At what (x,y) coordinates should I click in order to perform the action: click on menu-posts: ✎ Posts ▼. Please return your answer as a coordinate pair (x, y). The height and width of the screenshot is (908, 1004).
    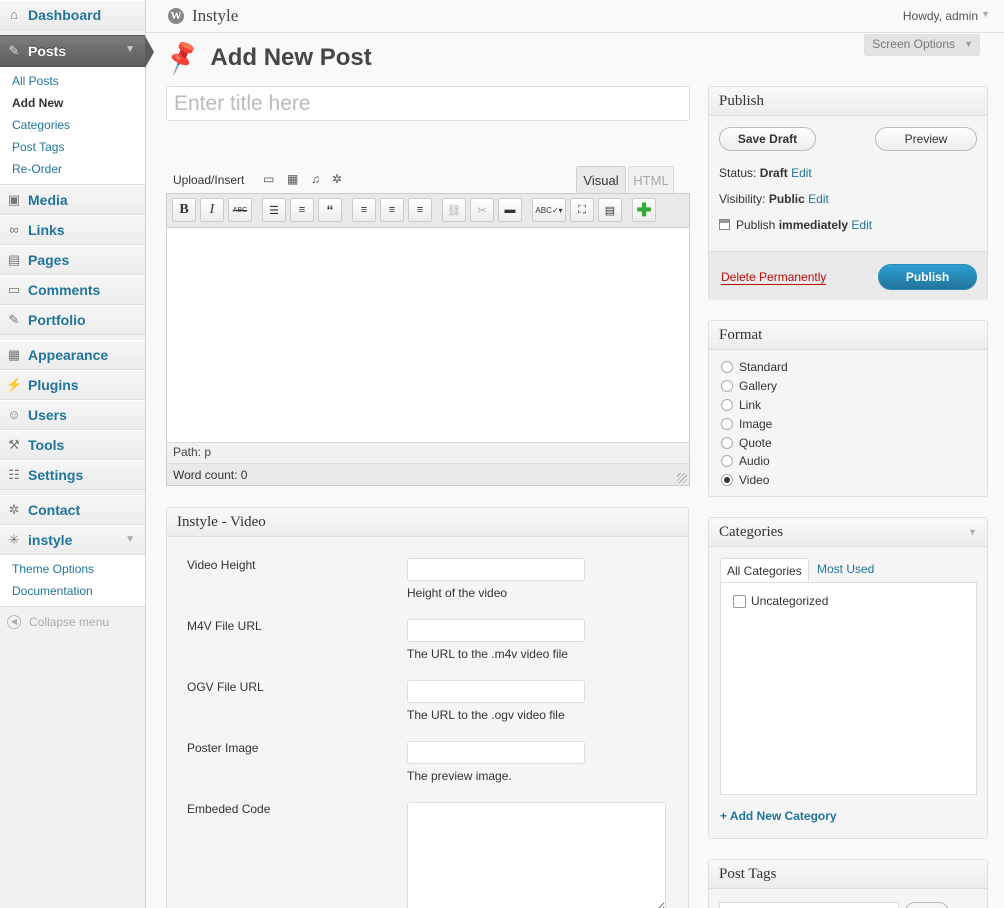
    Looking at the image, I should click on (77, 51).